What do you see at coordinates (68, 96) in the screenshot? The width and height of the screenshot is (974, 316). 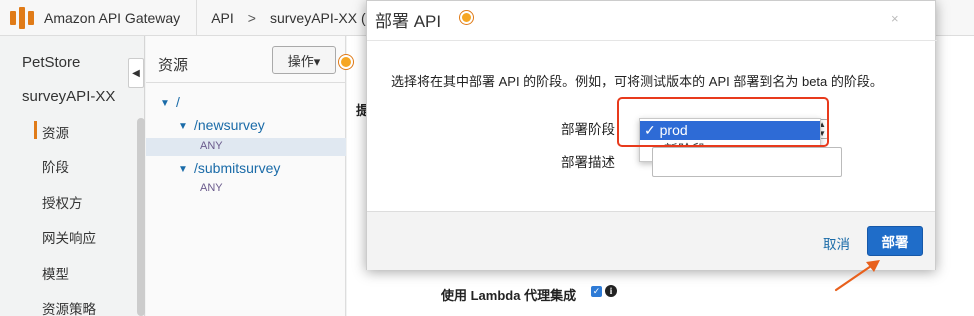 I see `nav-api-surveyapi: surveyAPI-XX` at bounding box center [68, 96].